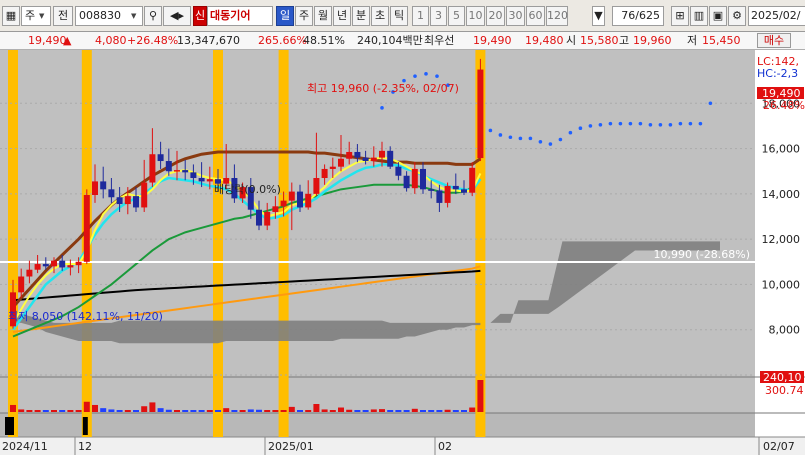  What do you see at coordinates (737, 16) in the screenshot?
I see `gear-icon: ⚙` at bounding box center [737, 16].